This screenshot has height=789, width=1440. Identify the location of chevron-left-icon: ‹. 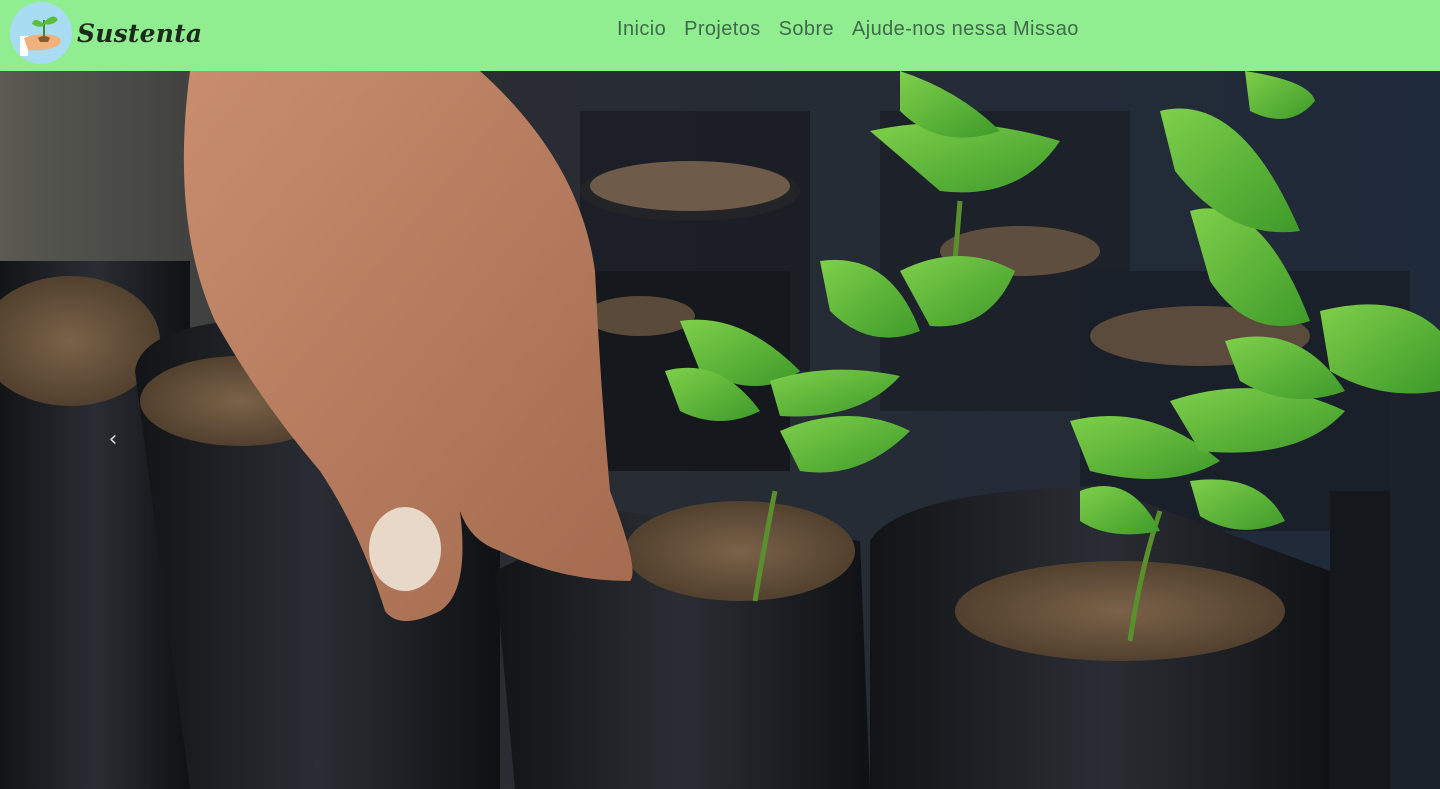
(113, 439).